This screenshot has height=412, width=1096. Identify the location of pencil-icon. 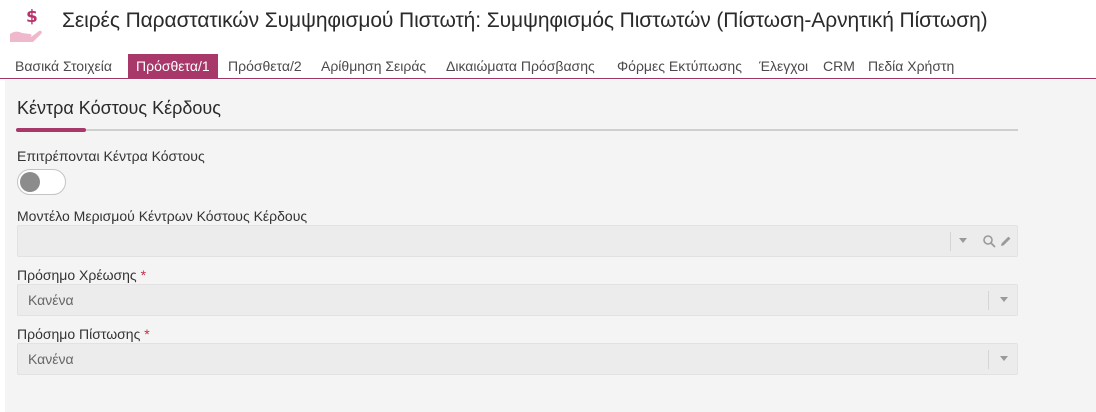
(1005, 241).